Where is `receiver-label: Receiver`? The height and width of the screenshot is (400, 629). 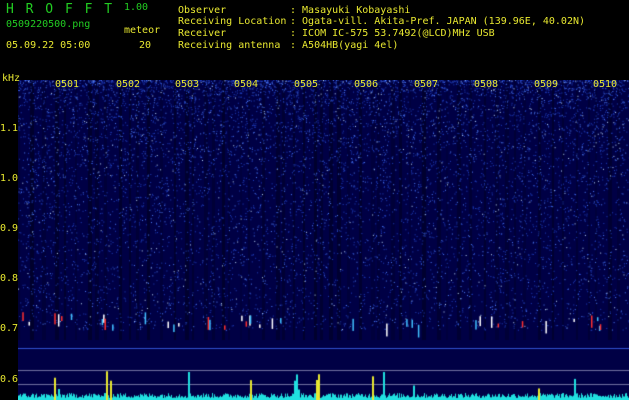 receiver-label: Receiver is located at coordinates (202, 33).